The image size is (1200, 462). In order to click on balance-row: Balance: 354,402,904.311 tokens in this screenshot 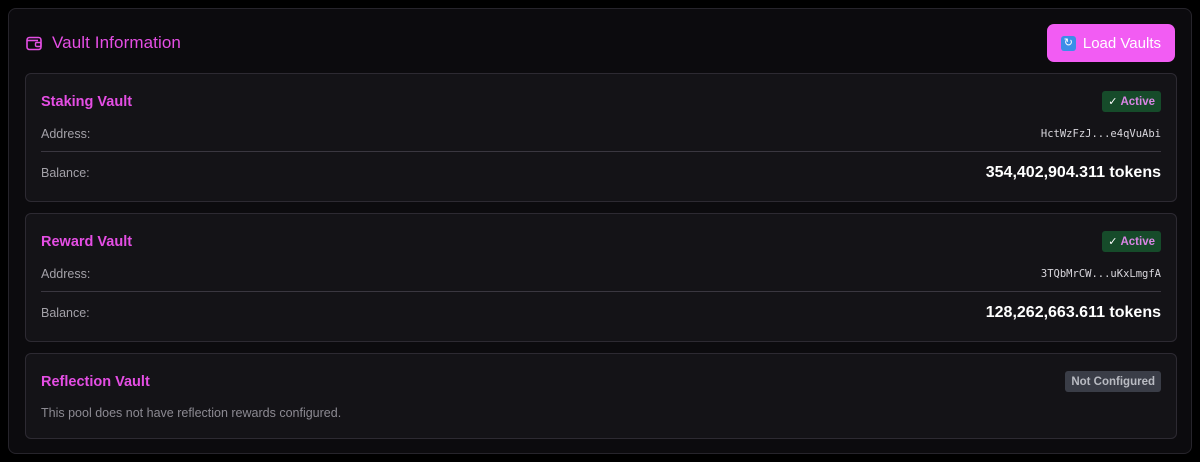, I will do `click(601, 173)`.